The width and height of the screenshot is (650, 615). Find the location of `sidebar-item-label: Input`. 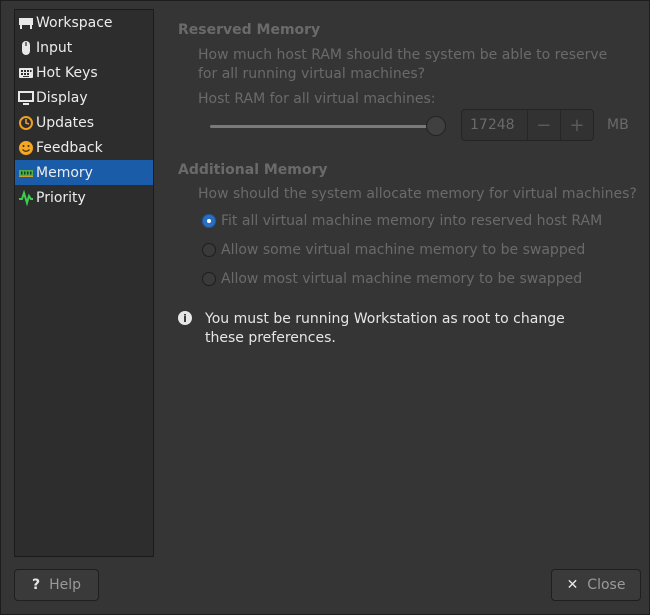

sidebar-item-label: Input is located at coordinates (54, 47).